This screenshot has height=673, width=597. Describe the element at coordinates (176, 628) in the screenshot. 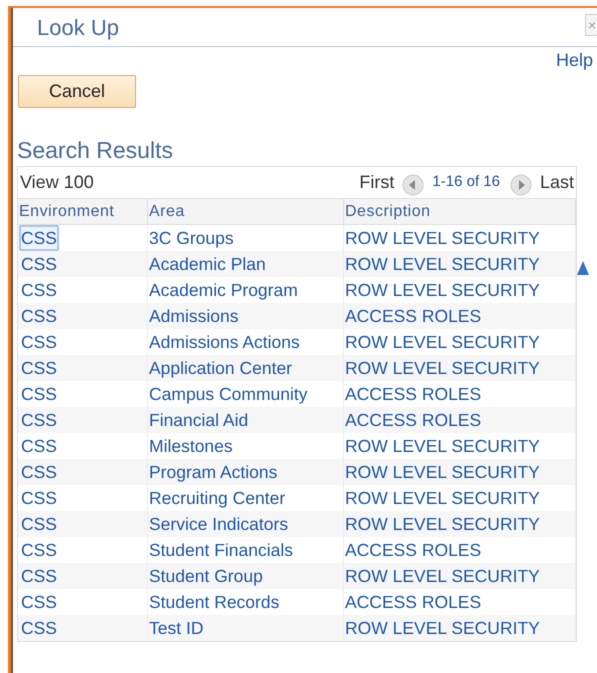

I see `result-link: Test ID` at that location.